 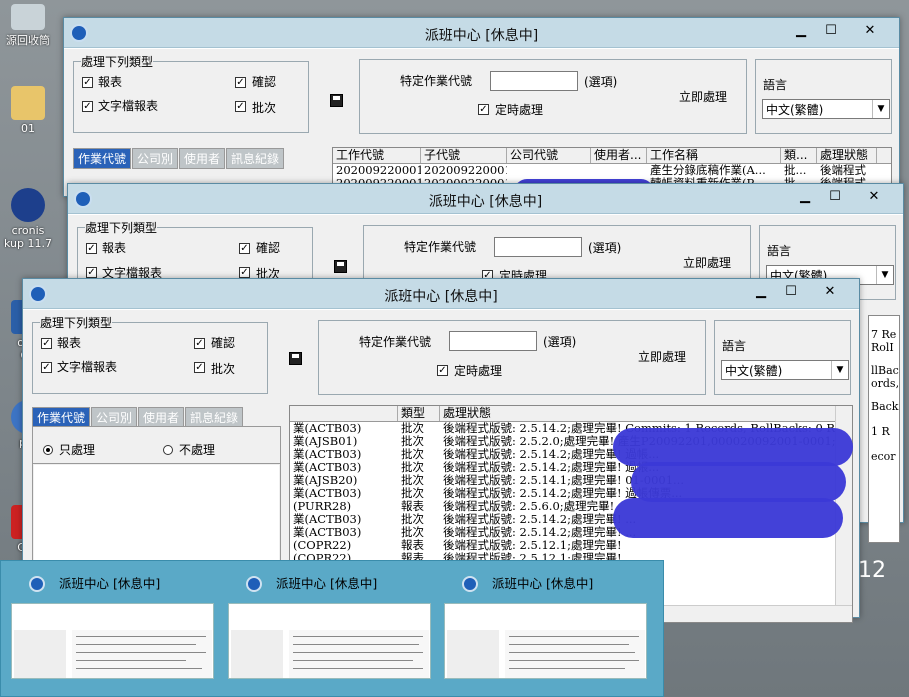 What do you see at coordinates (519, 110) in the screenshot?
I see `timed-label: 定時處理` at bounding box center [519, 110].